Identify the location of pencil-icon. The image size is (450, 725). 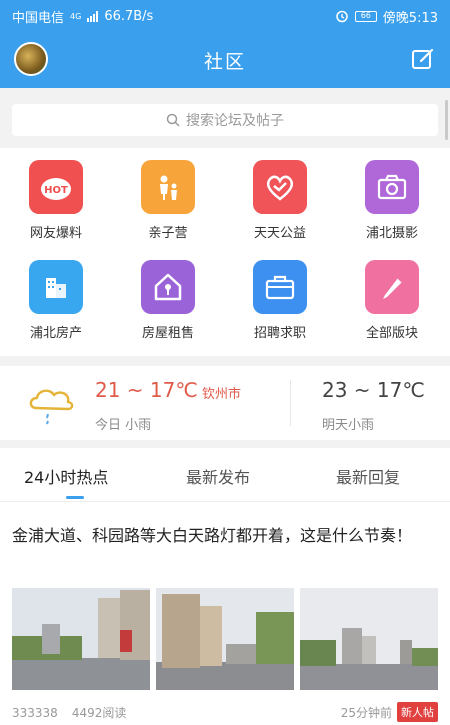
(392, 287).